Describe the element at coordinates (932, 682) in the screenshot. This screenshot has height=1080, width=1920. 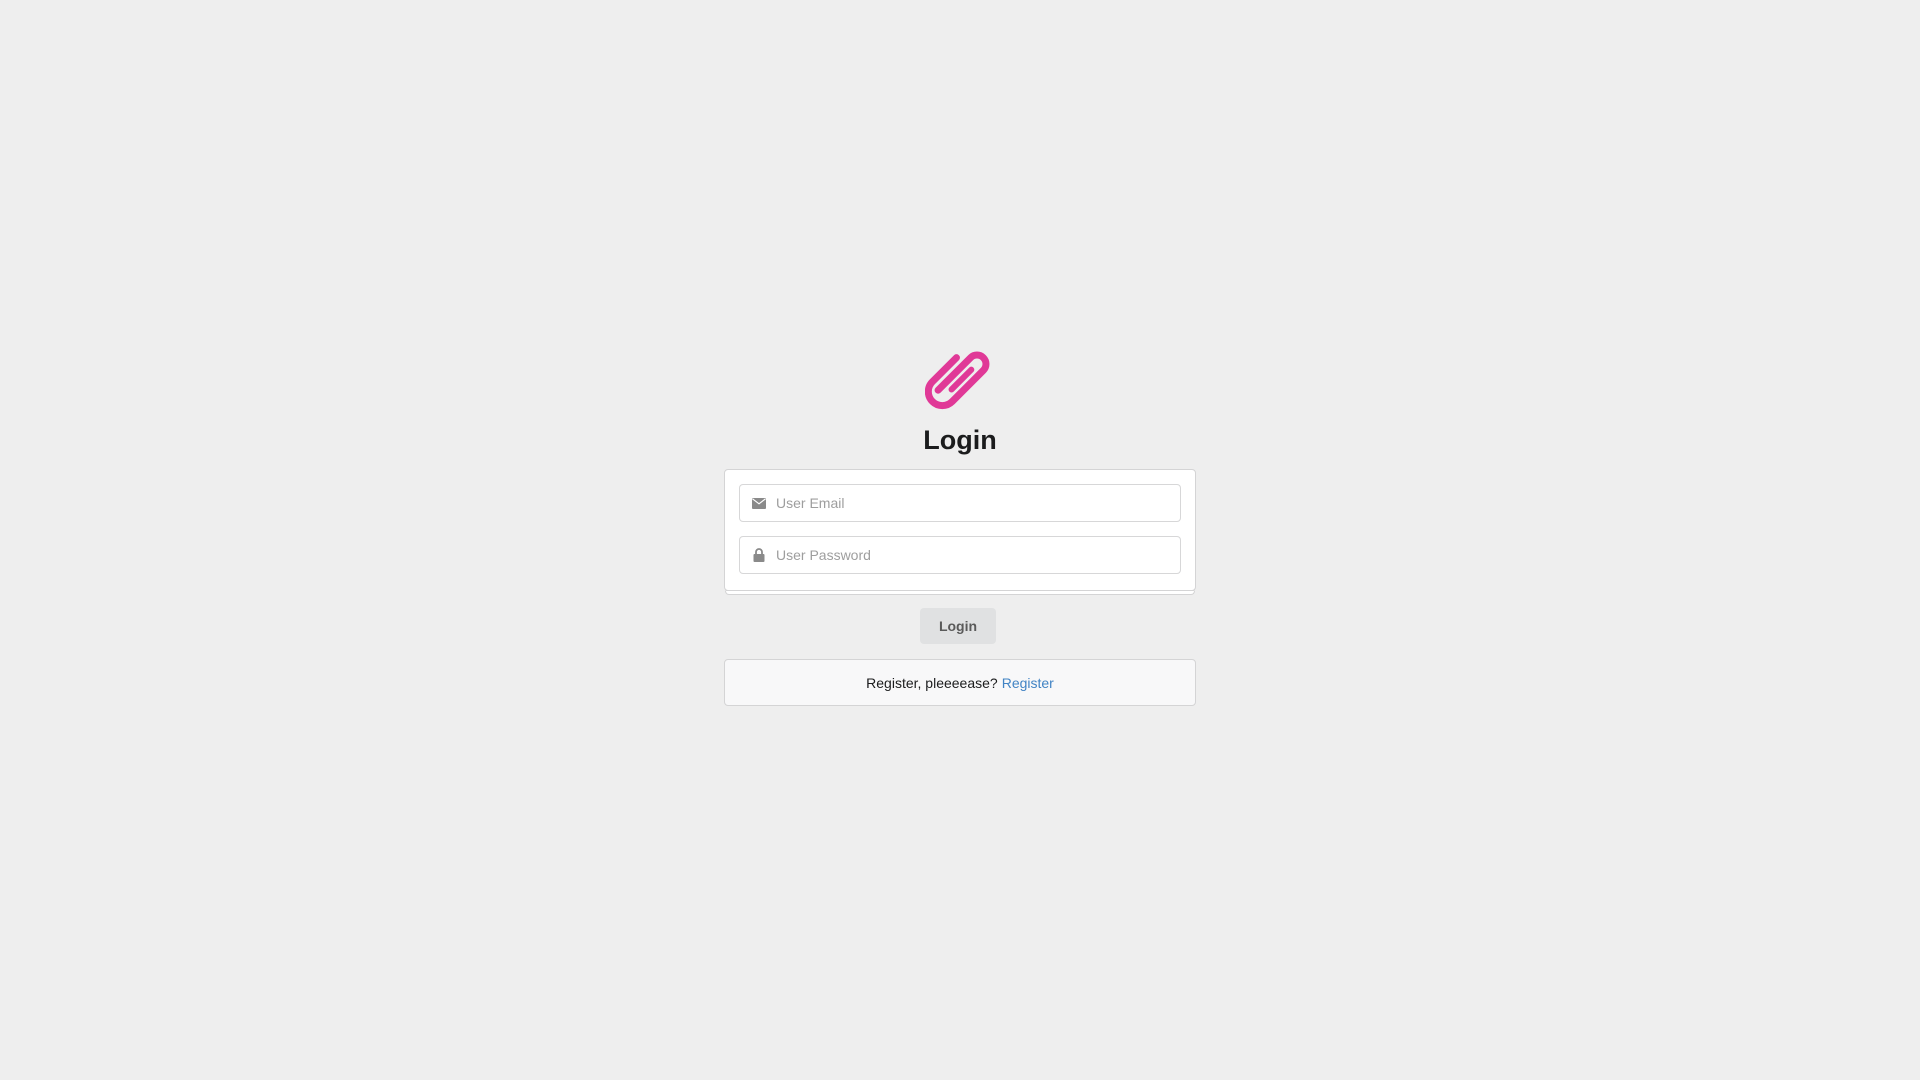
I see `register-prompt: Register, pleeeease?` at that location.